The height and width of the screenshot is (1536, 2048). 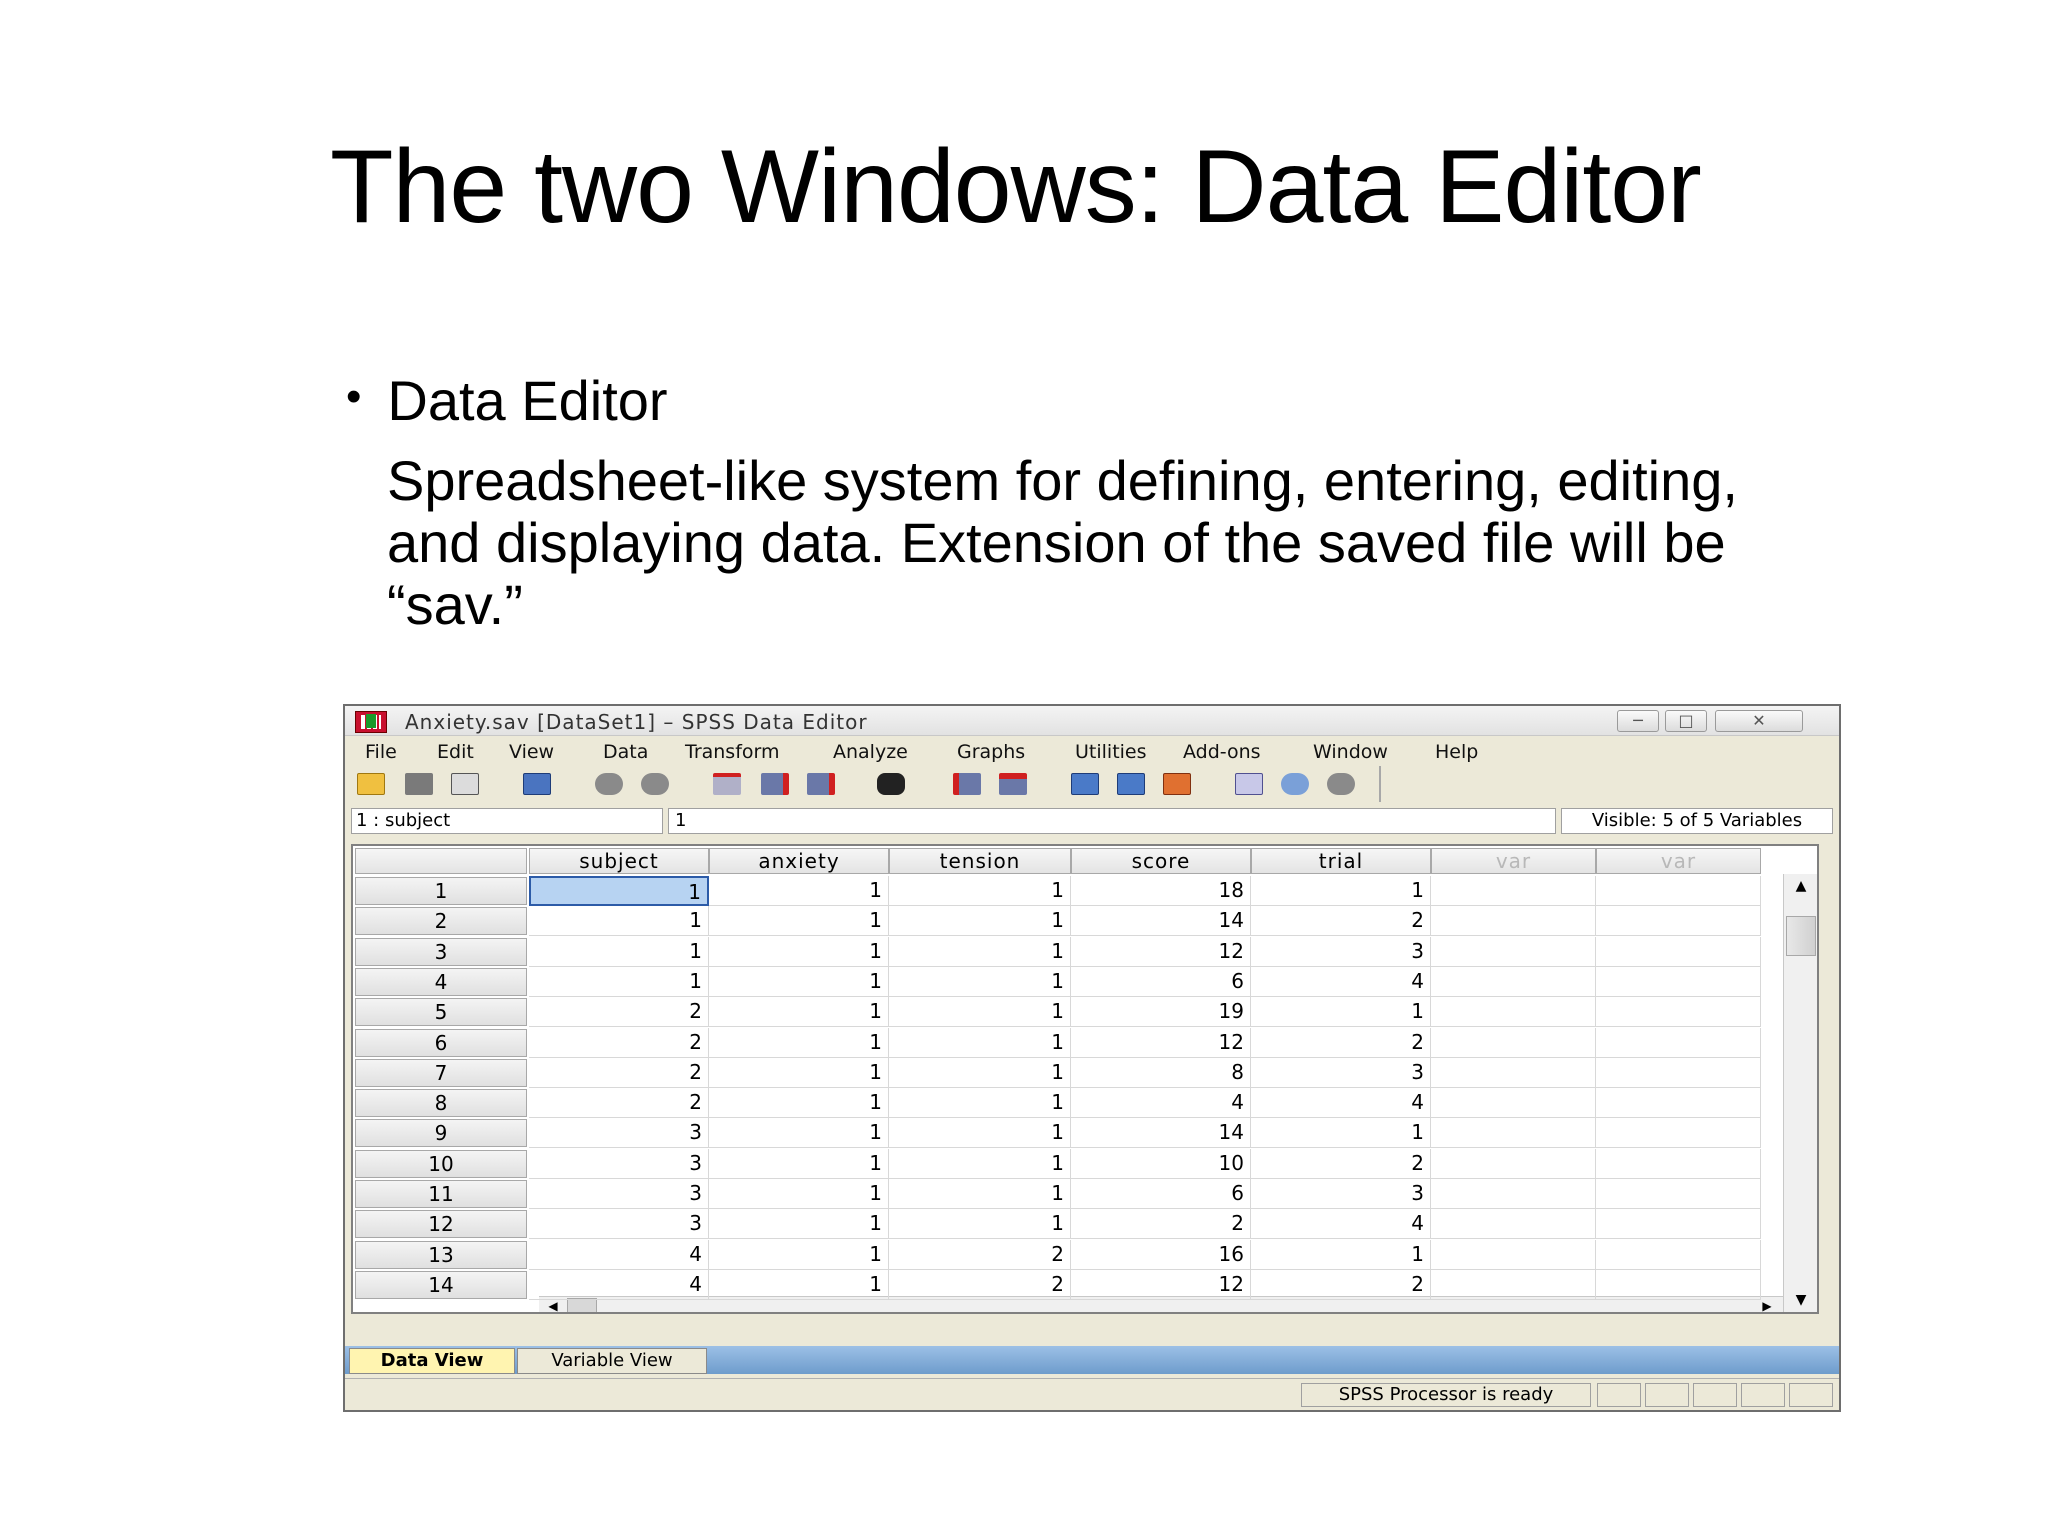 I want to click on tab-variable-view: Variable View, so click(x=612, y=1361).